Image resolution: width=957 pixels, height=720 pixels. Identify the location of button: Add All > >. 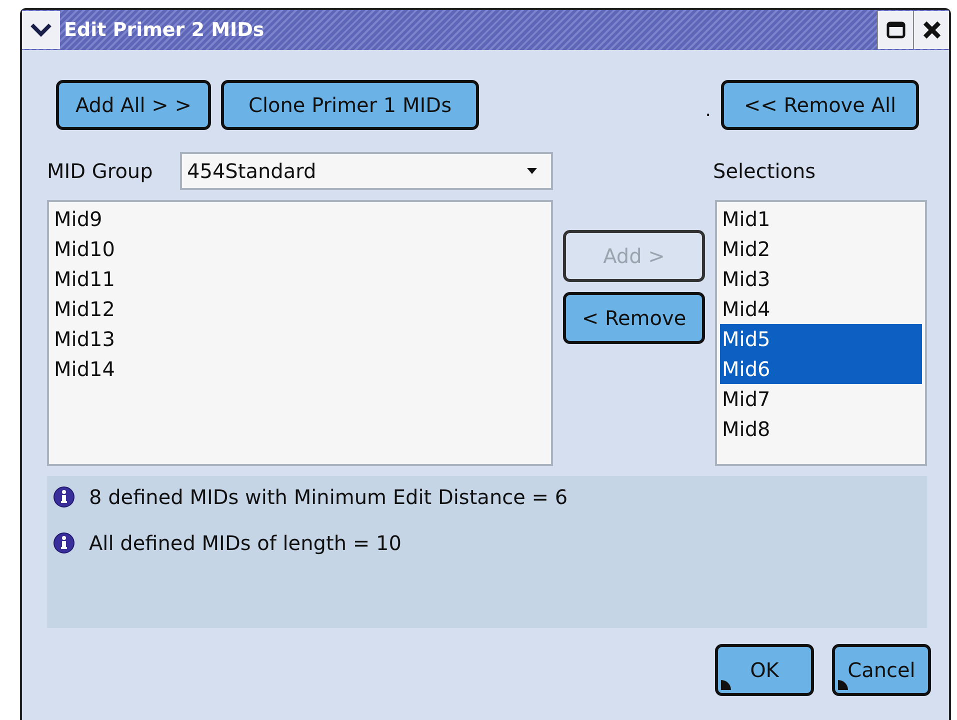
(133, 105).